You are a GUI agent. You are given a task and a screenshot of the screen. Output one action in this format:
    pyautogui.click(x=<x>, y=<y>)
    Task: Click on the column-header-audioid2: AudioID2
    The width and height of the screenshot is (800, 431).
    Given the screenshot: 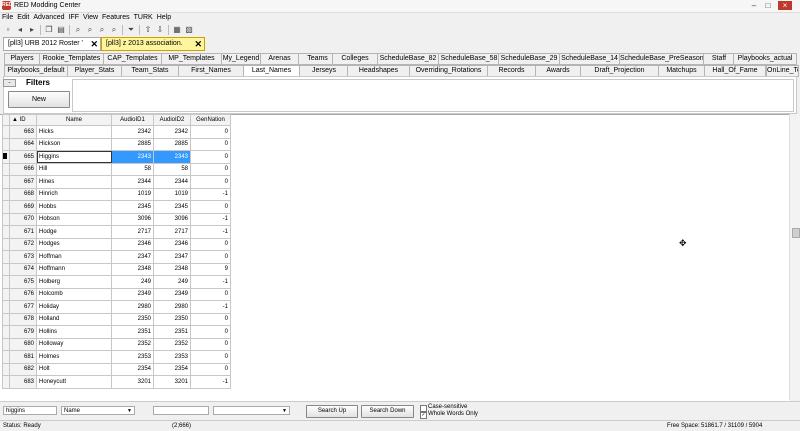 What is the action you would take?
    pyautogui.click(x=172, y=120)
    